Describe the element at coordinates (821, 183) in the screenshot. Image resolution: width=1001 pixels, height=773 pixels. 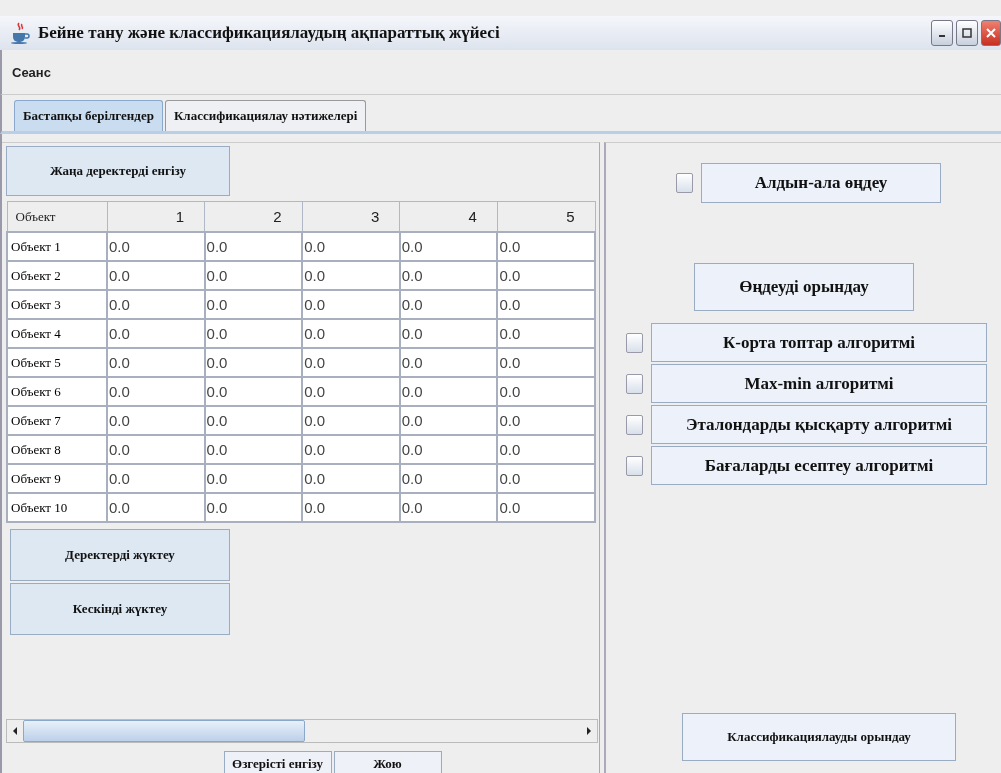
I see `preprocess-button: Алдын-ала өңдеу` at that location.